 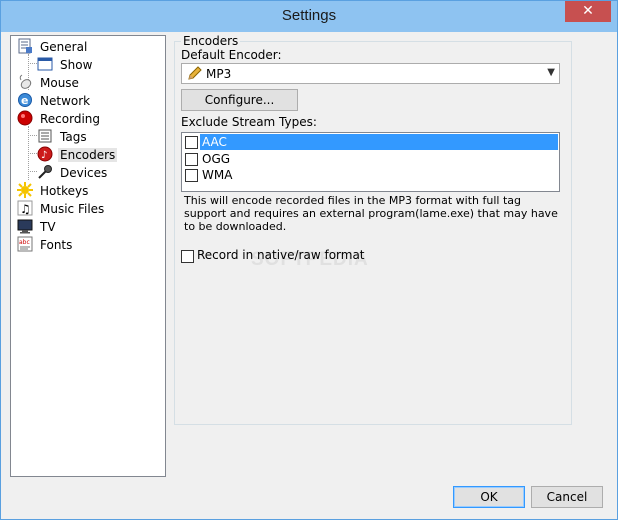 What do you see at coordinates (45, 64) in the screenshot?
I see `window-icon` at bounding box center [45, 64].